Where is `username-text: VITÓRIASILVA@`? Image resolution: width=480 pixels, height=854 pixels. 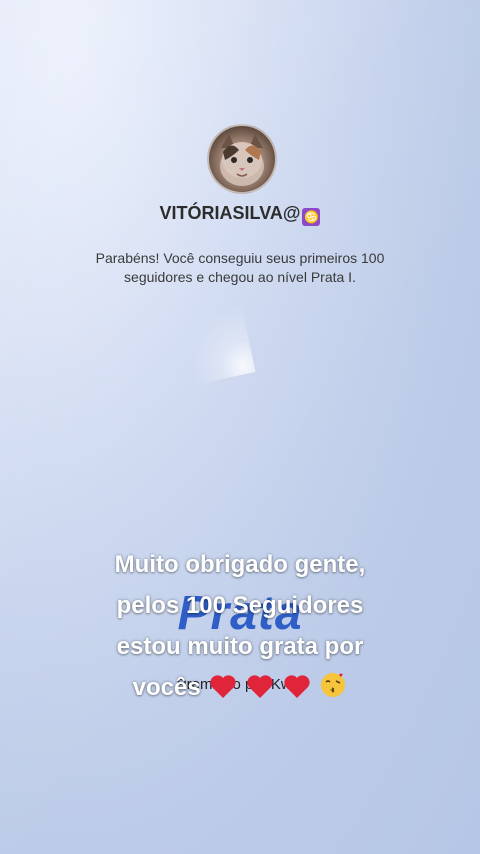 username-text: VITÓRIASILVA@ is located at coordinates (230, 213).